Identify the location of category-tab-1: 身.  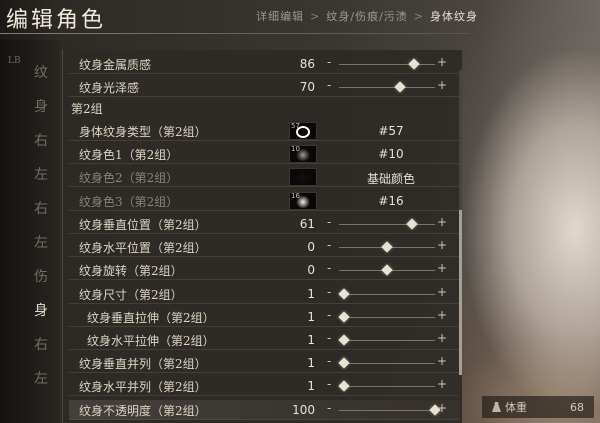
(44, 106).